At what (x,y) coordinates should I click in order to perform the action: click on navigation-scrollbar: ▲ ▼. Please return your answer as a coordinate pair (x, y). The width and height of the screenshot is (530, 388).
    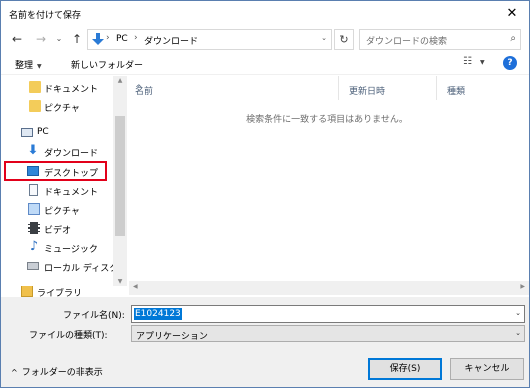
    Looking at the image, I should click on (120, 181).